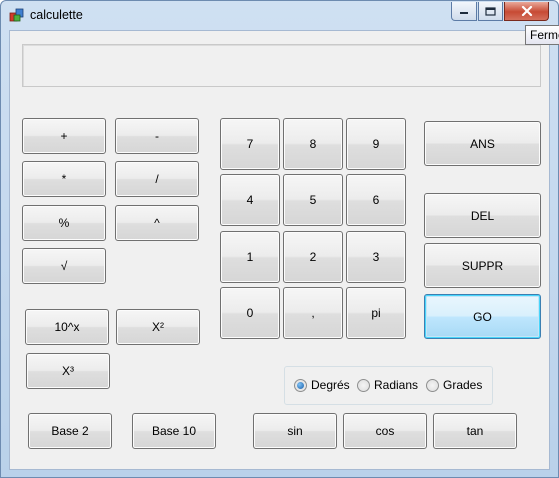 Image resolution: width=559 pixels, height=478 pixels. Describe the element at coordinates (157, 179) in the screenshot. I see `divide-button: /` at that location.